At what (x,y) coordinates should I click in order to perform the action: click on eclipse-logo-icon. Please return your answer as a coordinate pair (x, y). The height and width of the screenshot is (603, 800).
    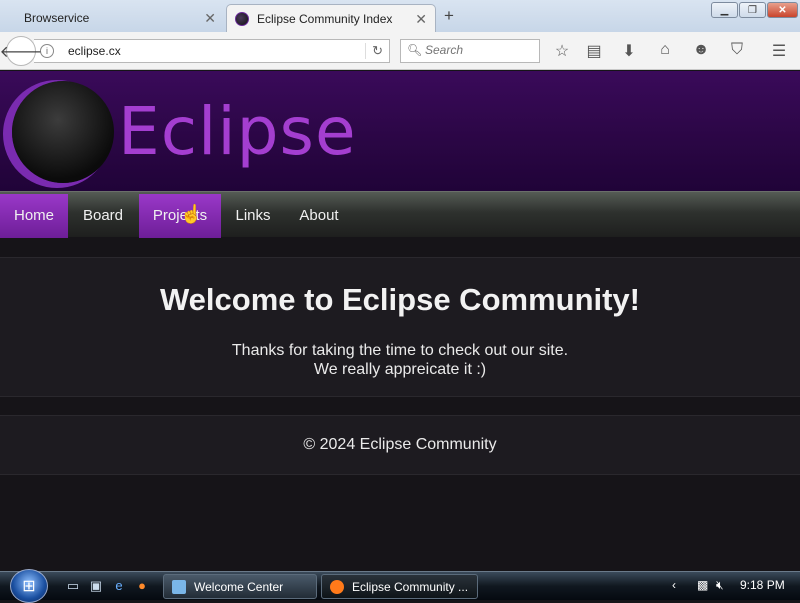
    Looking at the image, I should click on (63, 132).